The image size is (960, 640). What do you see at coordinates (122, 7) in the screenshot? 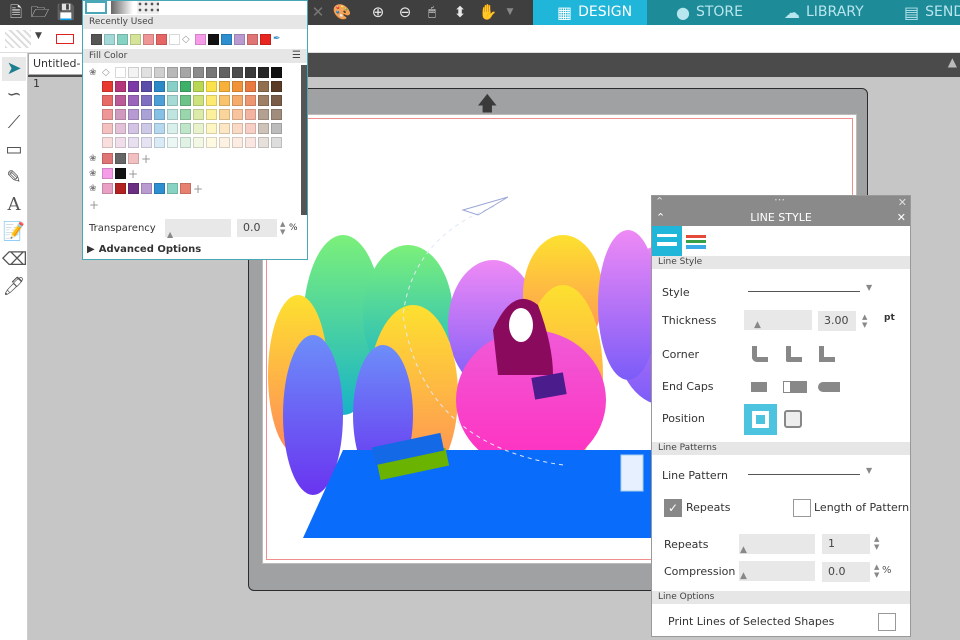
I see `gradient-fill-tab` at bounding box center [122, 7].